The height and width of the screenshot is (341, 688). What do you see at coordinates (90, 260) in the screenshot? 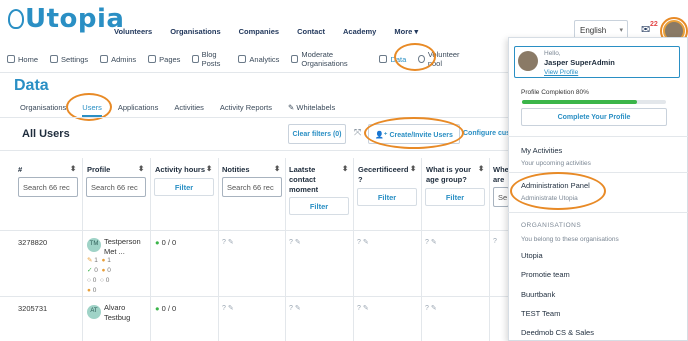
I see `edit-icon: ✎` at bounding box center [90, 260].